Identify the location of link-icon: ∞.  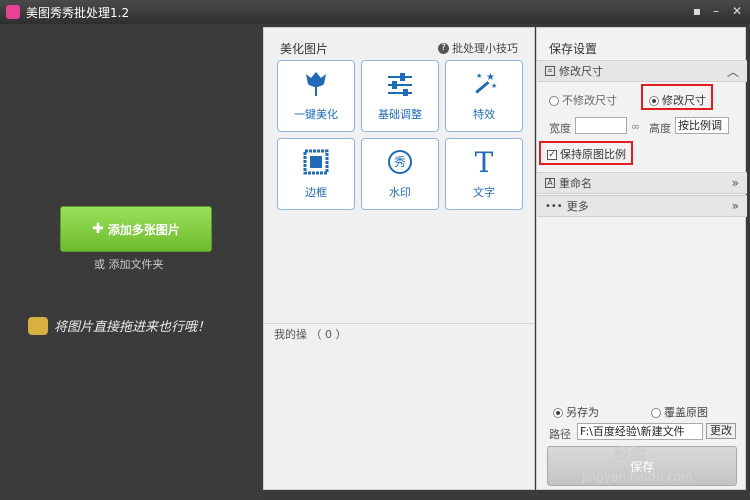
(635, 126).